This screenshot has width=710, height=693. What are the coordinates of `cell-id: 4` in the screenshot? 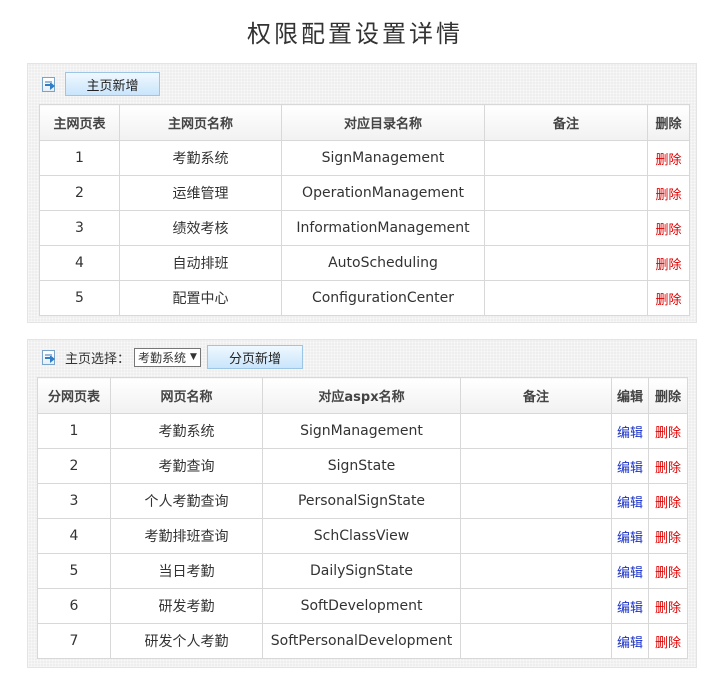 It's located at (79, 263).